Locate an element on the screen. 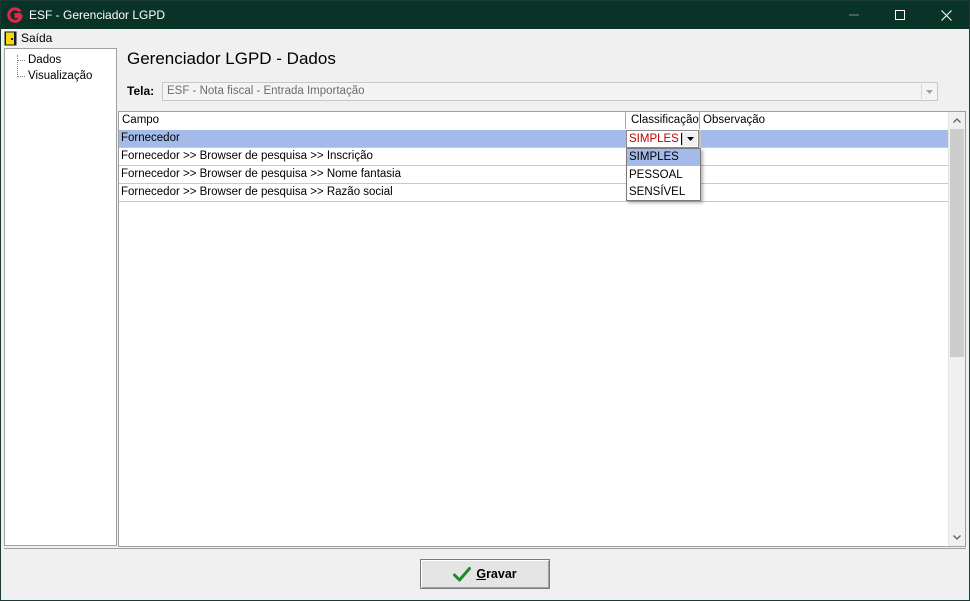  chevron-up-icon is located at coordinates (957, 120).